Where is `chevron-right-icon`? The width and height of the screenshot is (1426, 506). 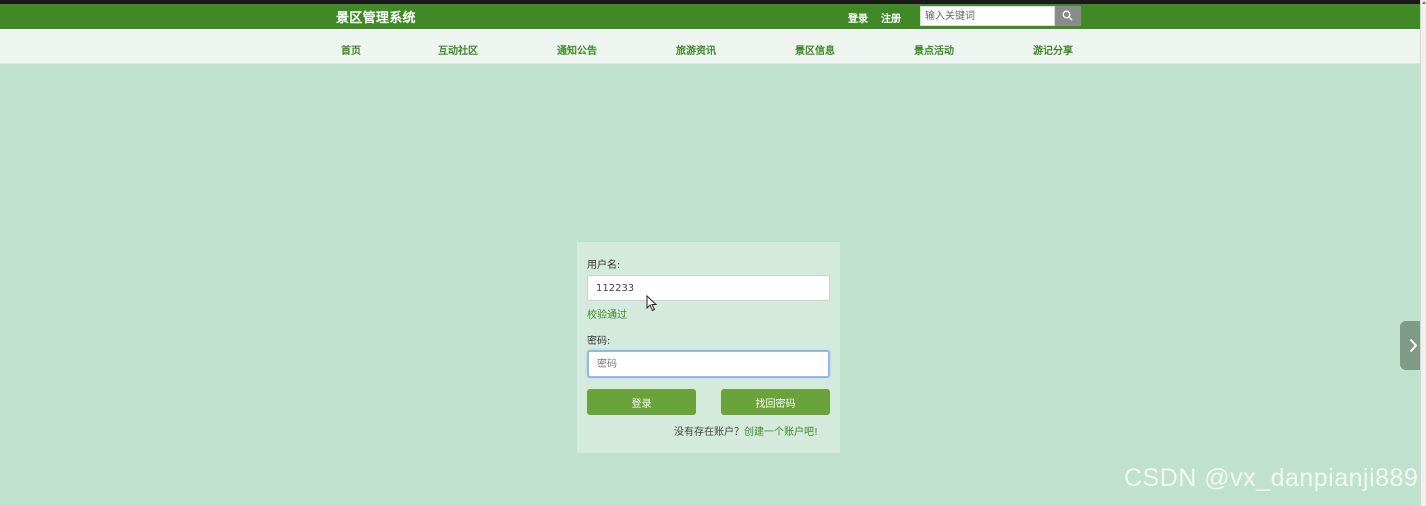 chevron-right-icon is located at coordinates (1413, 345).